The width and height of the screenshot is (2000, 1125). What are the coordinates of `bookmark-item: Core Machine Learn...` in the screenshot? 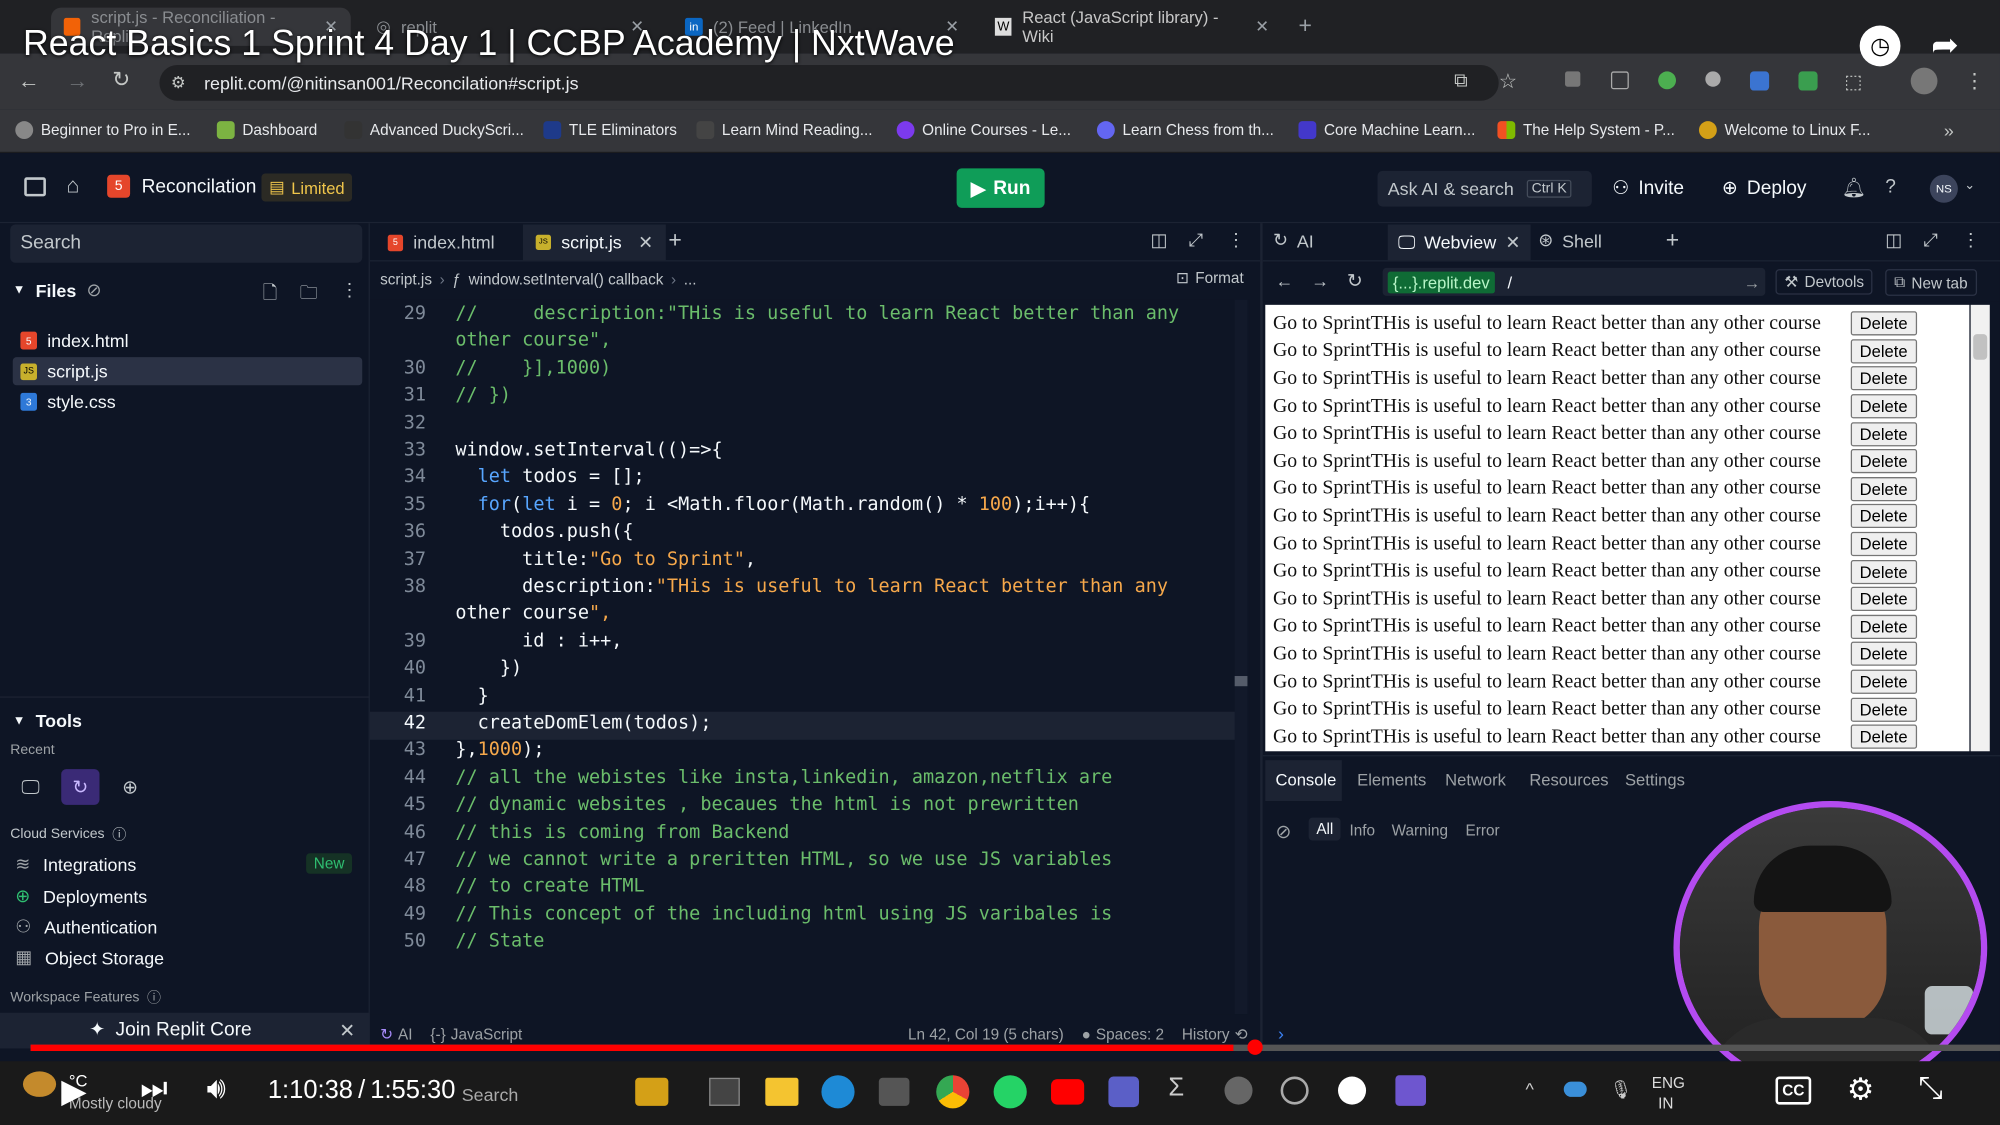 It's located at (1386, 130).